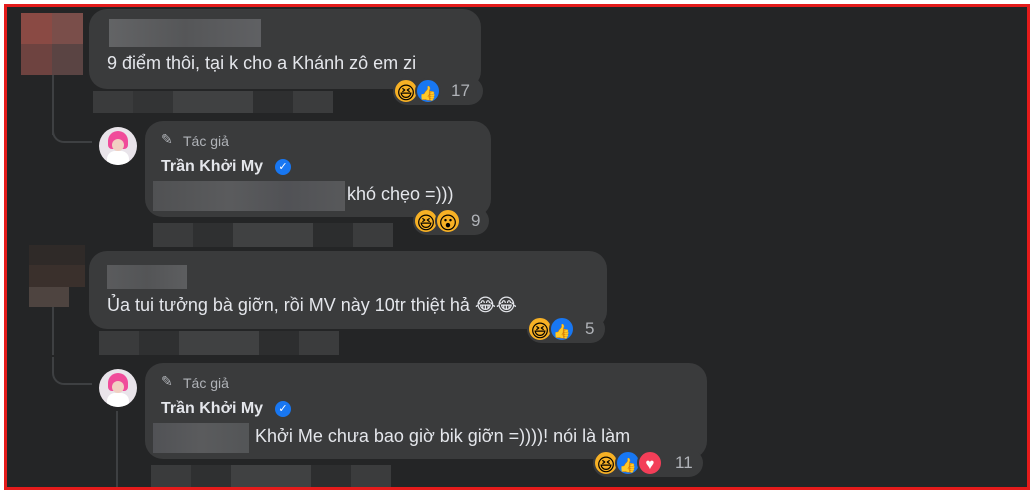 The image size is (1034, 494). I want to click on wow-reaction-icon: 😮, so click(448, 221).